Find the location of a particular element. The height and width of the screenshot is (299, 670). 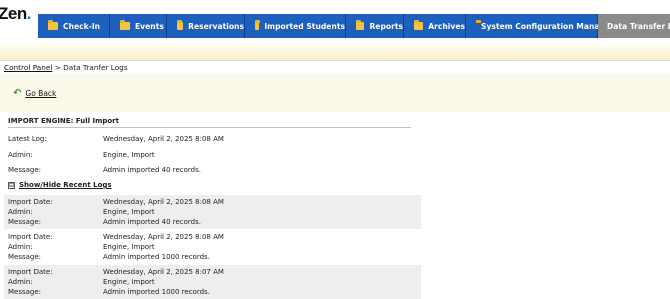

go-back-panel: ↶ Go Back is located at coordinates (335, 93).